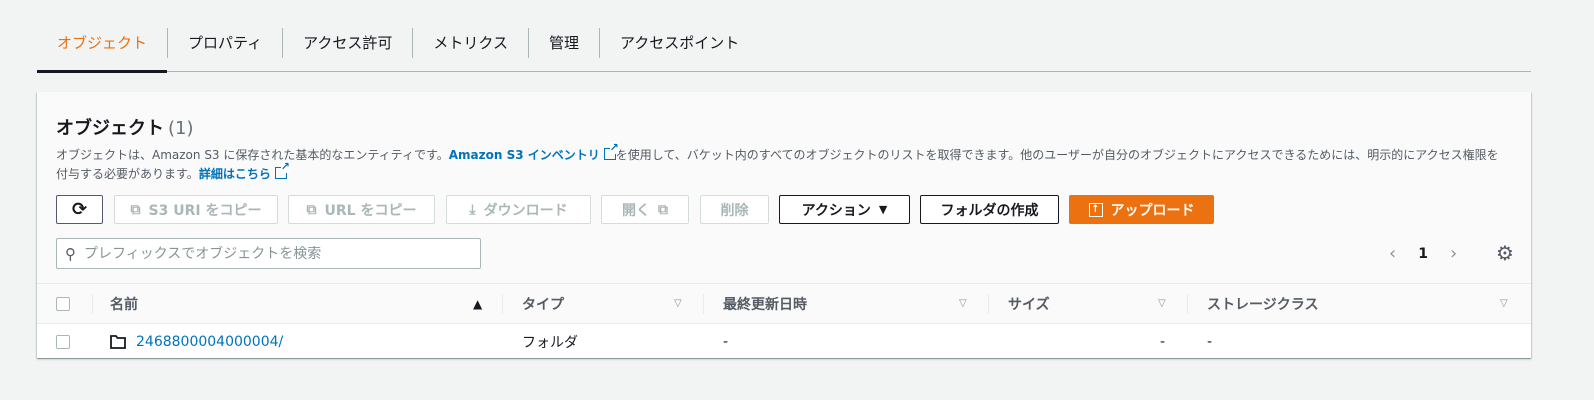  Describe the element at coordinates (1392, 253) in the screenshot. I see `previous-page-icon: ‹` at that location.